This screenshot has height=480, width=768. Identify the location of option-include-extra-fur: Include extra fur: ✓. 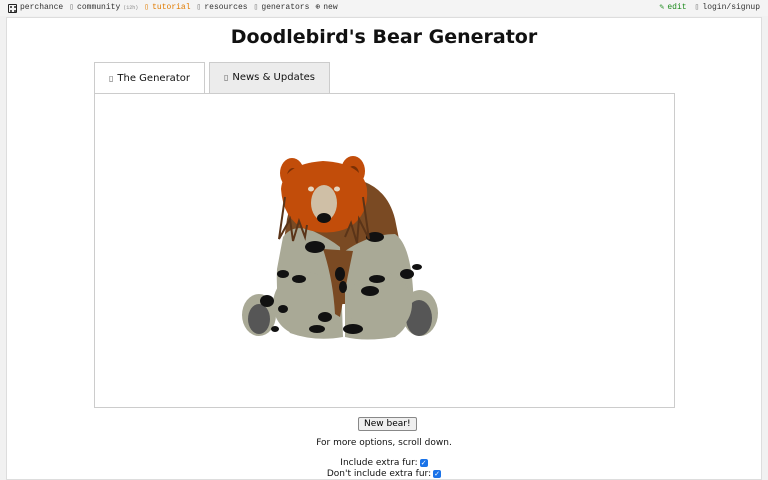
(384, 463).